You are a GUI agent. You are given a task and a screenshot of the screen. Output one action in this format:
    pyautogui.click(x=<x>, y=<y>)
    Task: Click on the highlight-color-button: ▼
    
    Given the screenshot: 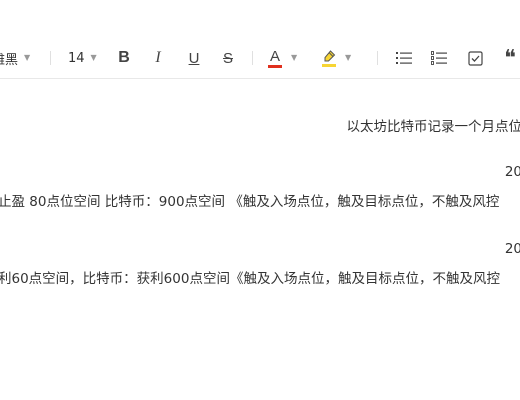 What is the action you would take?
    pyautogui.click(x=336, y=58)
    